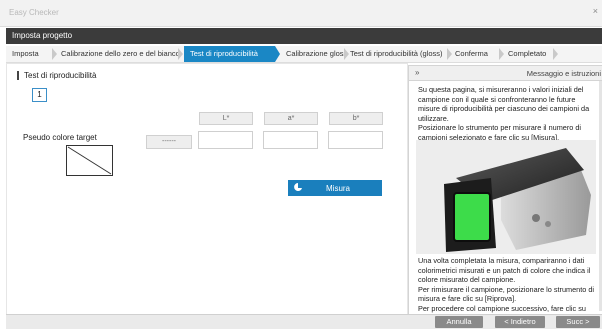  I want to click on window-title: Easy Checker, so click(34, 12).